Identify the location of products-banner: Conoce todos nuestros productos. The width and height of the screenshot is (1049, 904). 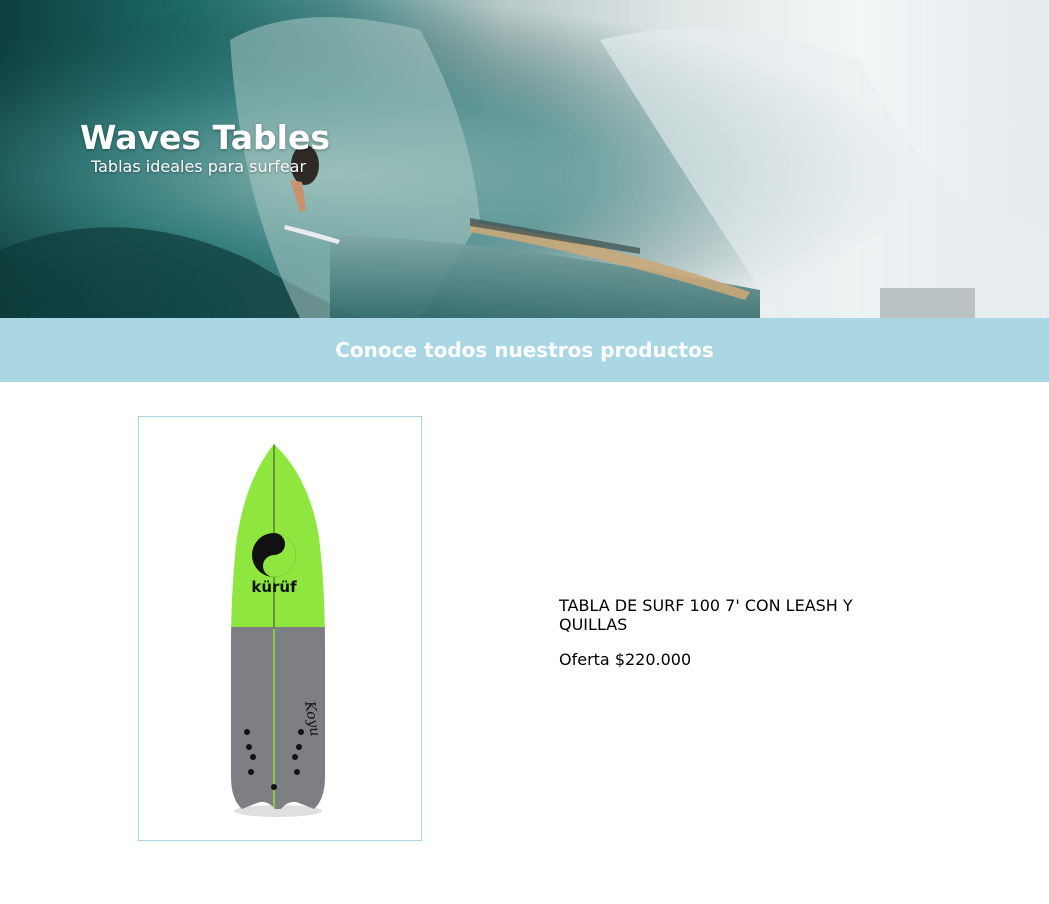
(524, 350).